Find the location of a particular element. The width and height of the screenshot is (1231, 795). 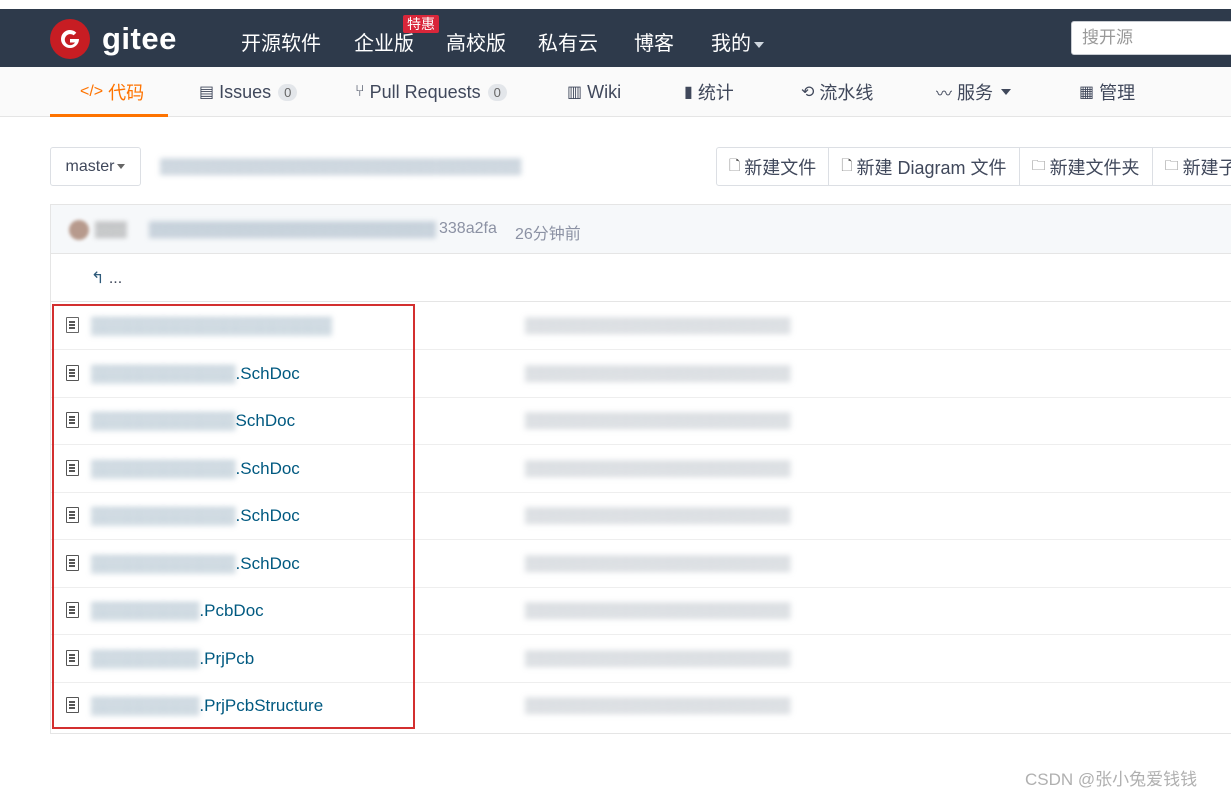

branch-selector: master is located at coordinates (95, 166).